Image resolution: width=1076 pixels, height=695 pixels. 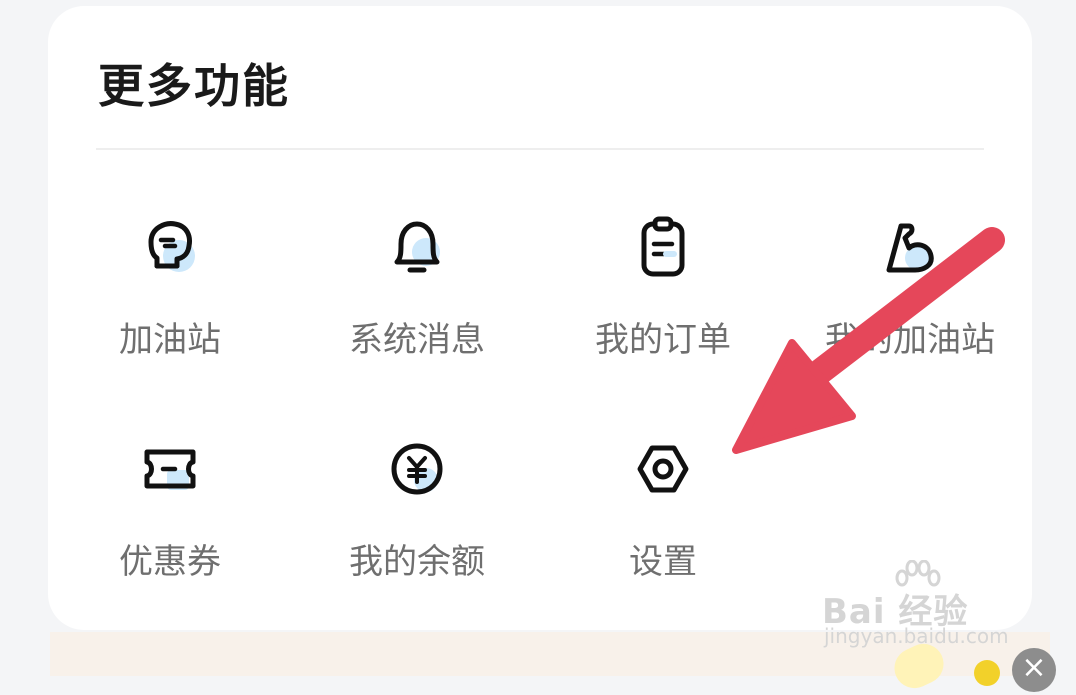 I want to click on grid-item-label: 优惠券, so click(x=170, y=562).